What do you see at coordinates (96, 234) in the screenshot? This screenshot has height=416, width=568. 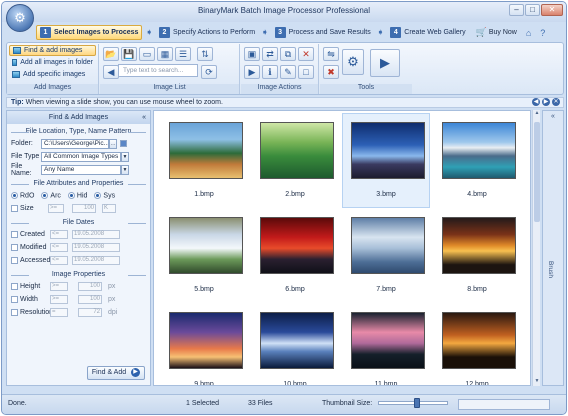 I see `created-date-input: 19.05.2008` at bounding box center [96, 234].